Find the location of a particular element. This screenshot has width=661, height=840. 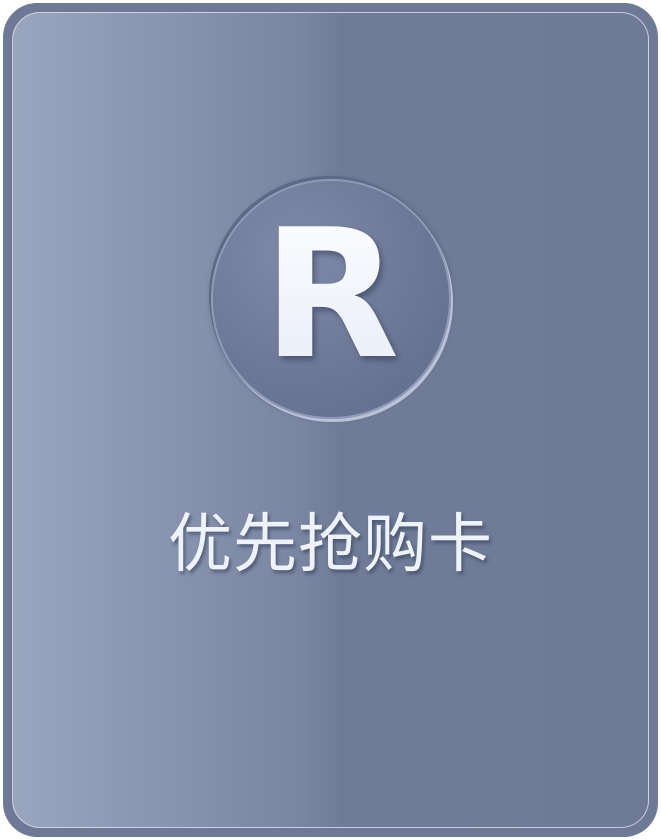

registered-r-icon: R is located at coordinates (331, 299).